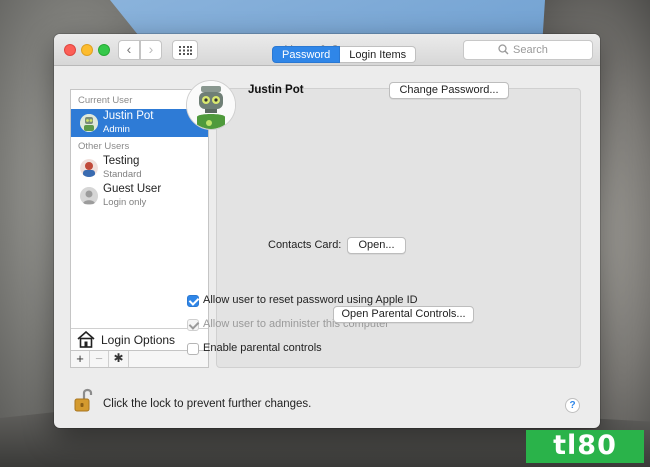 The width and height of the screenshot is (650, 467). What do you see at coordinates (104, 146) in the screenshot?
I see `other-users-label: Other Users` at bounding box center [104, 146].